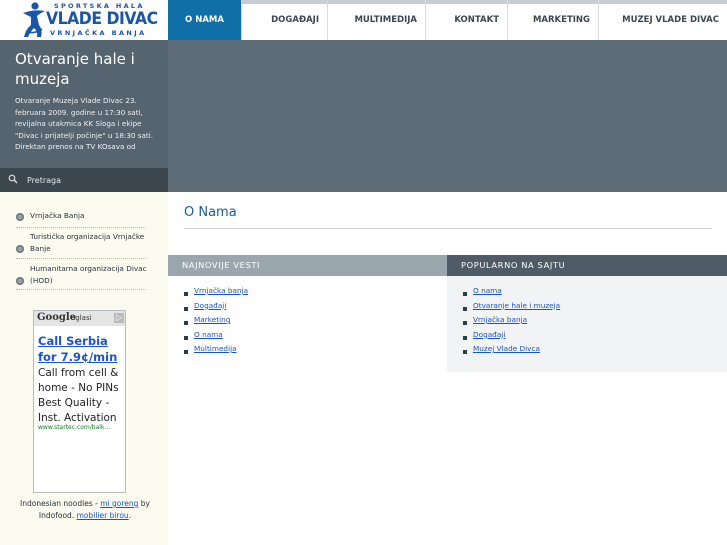 This screenshot has height=545, width=727. What do you see at coordinates (307, 265) in the screenshot?
I see `latest-news-heading: NAJNOVIJE VESTI` at bounding box center [307, 265].